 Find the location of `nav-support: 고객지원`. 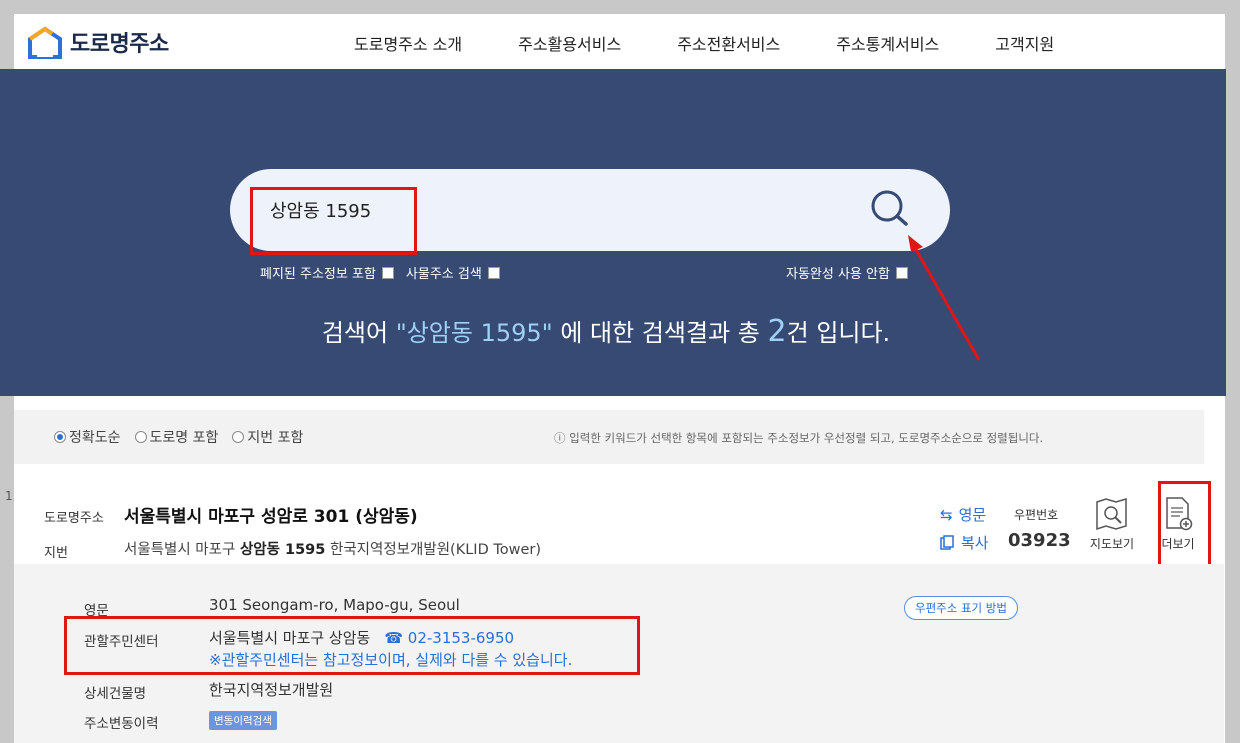

nav-support: 고객지원 is located at coordinates (1024, 43).